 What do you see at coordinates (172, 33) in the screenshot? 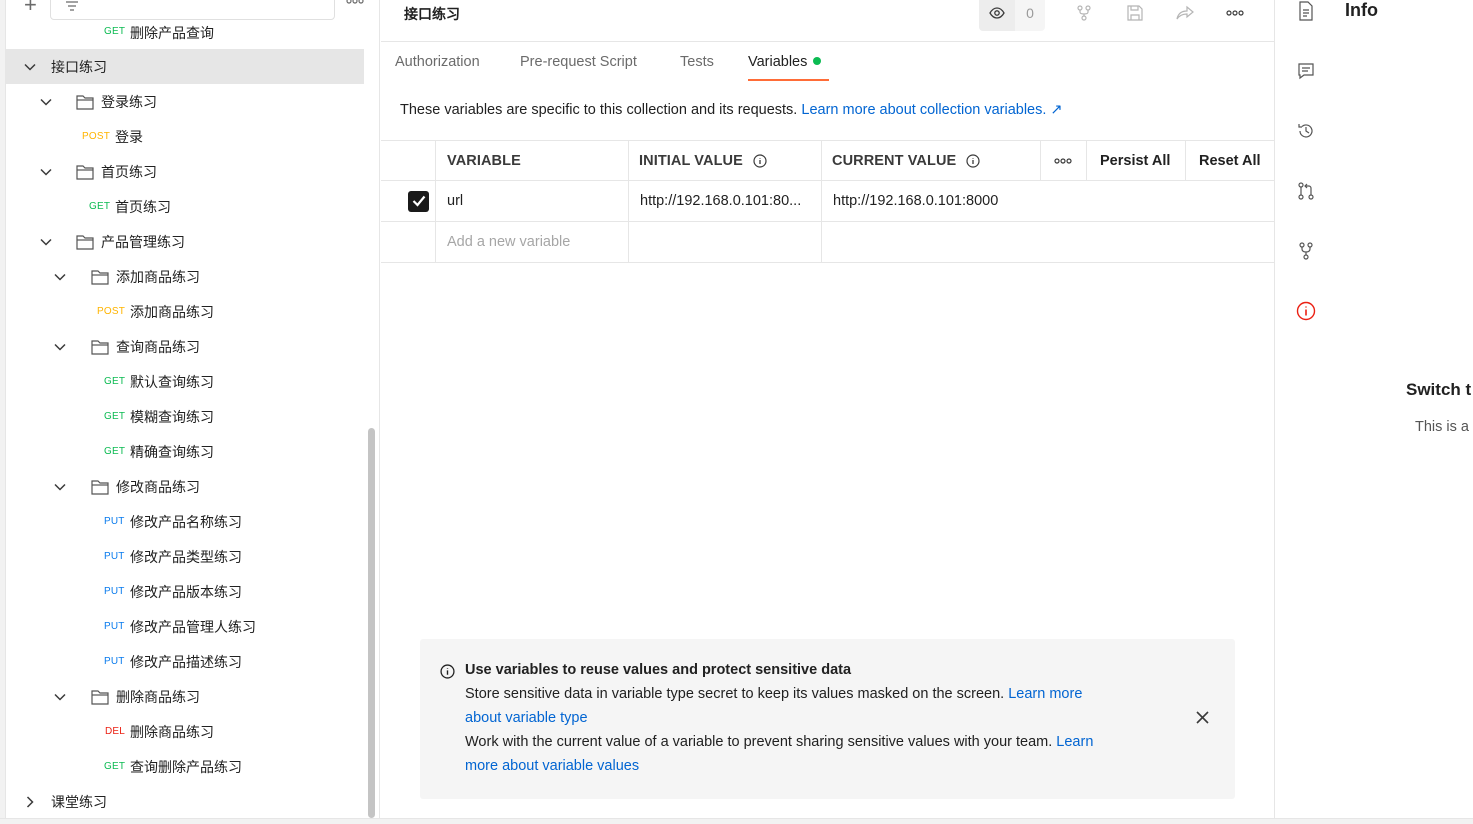
I see `sidebar-item-label: 删除产品查询` at bounding box center [172, 33].